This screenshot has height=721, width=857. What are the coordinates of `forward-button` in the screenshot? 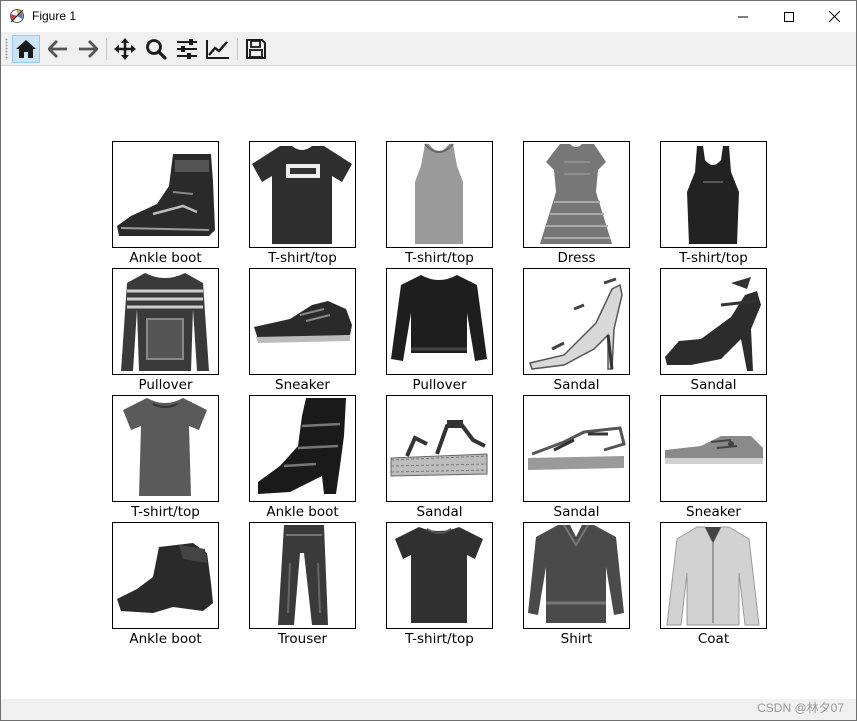 It's located at (88, 49).